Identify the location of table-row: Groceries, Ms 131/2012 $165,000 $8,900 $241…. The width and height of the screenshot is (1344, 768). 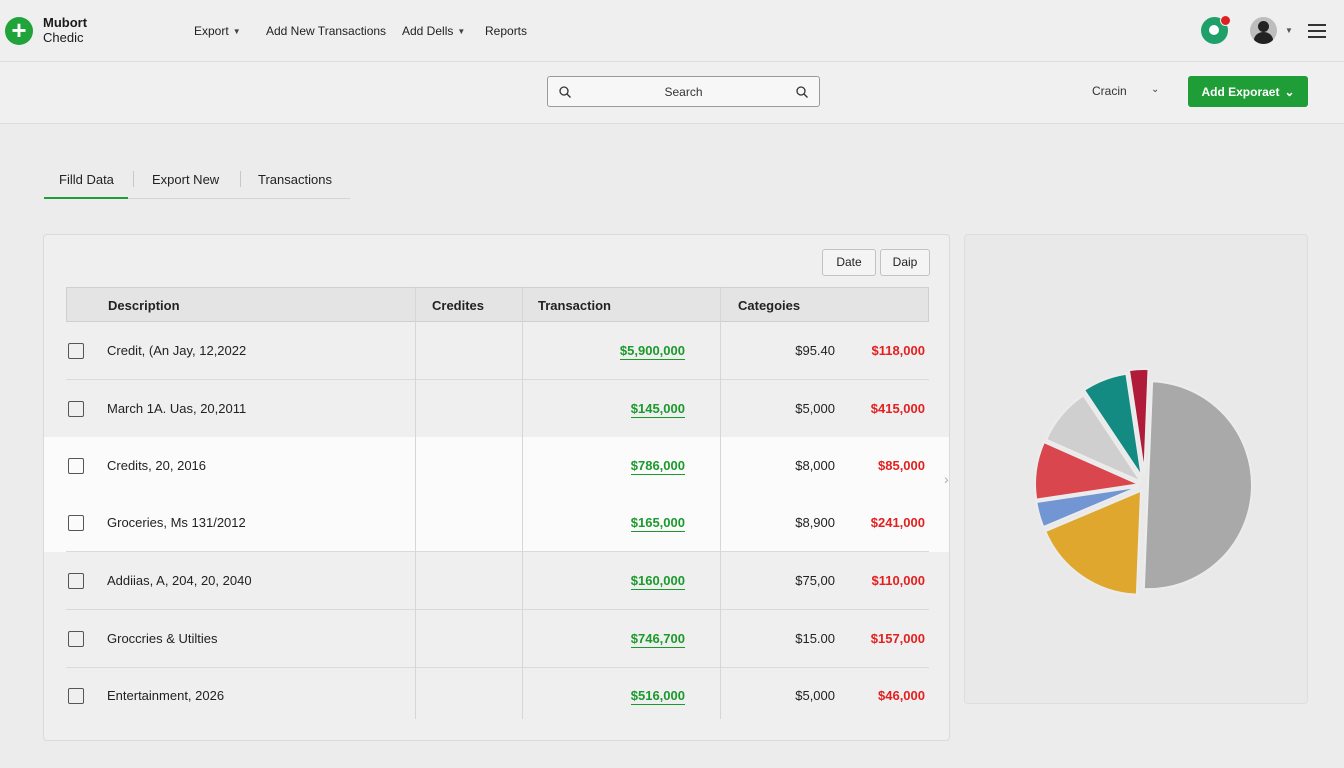
(496, 523).